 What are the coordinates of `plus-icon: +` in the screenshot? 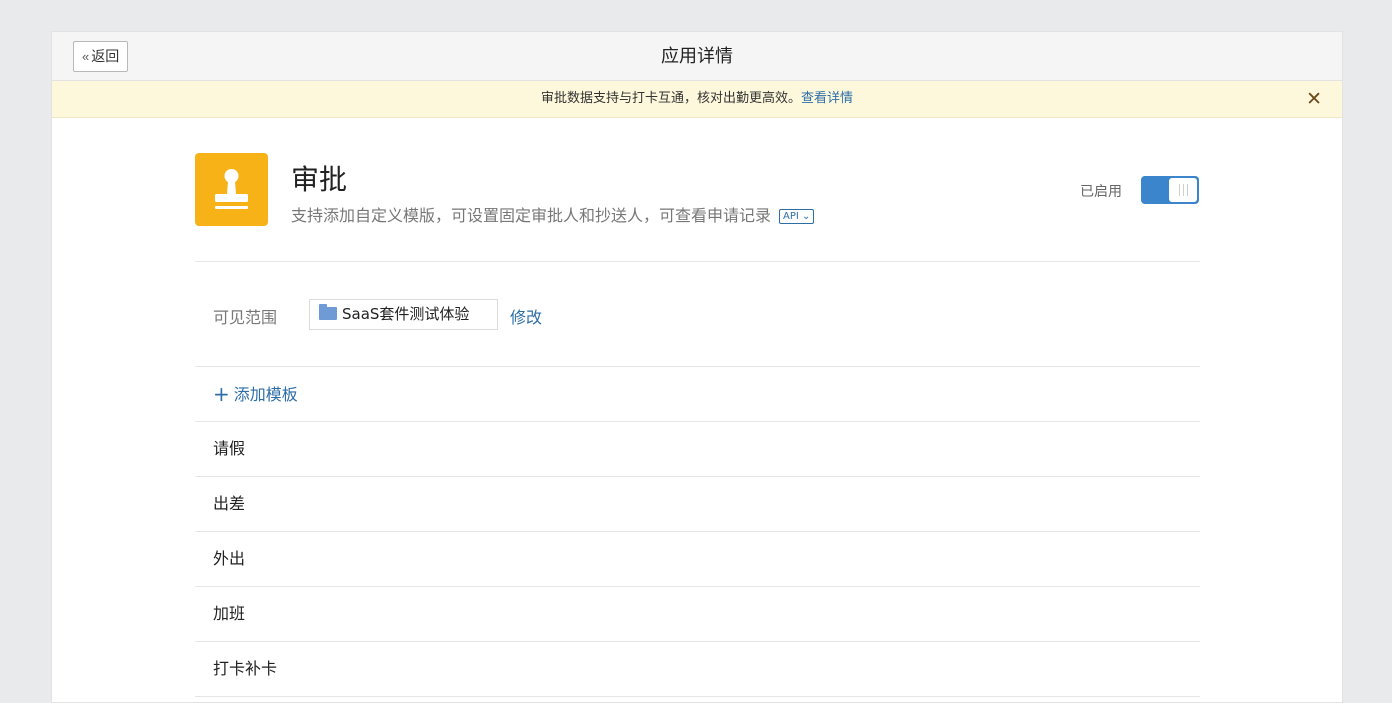 It's located at (221, 394).